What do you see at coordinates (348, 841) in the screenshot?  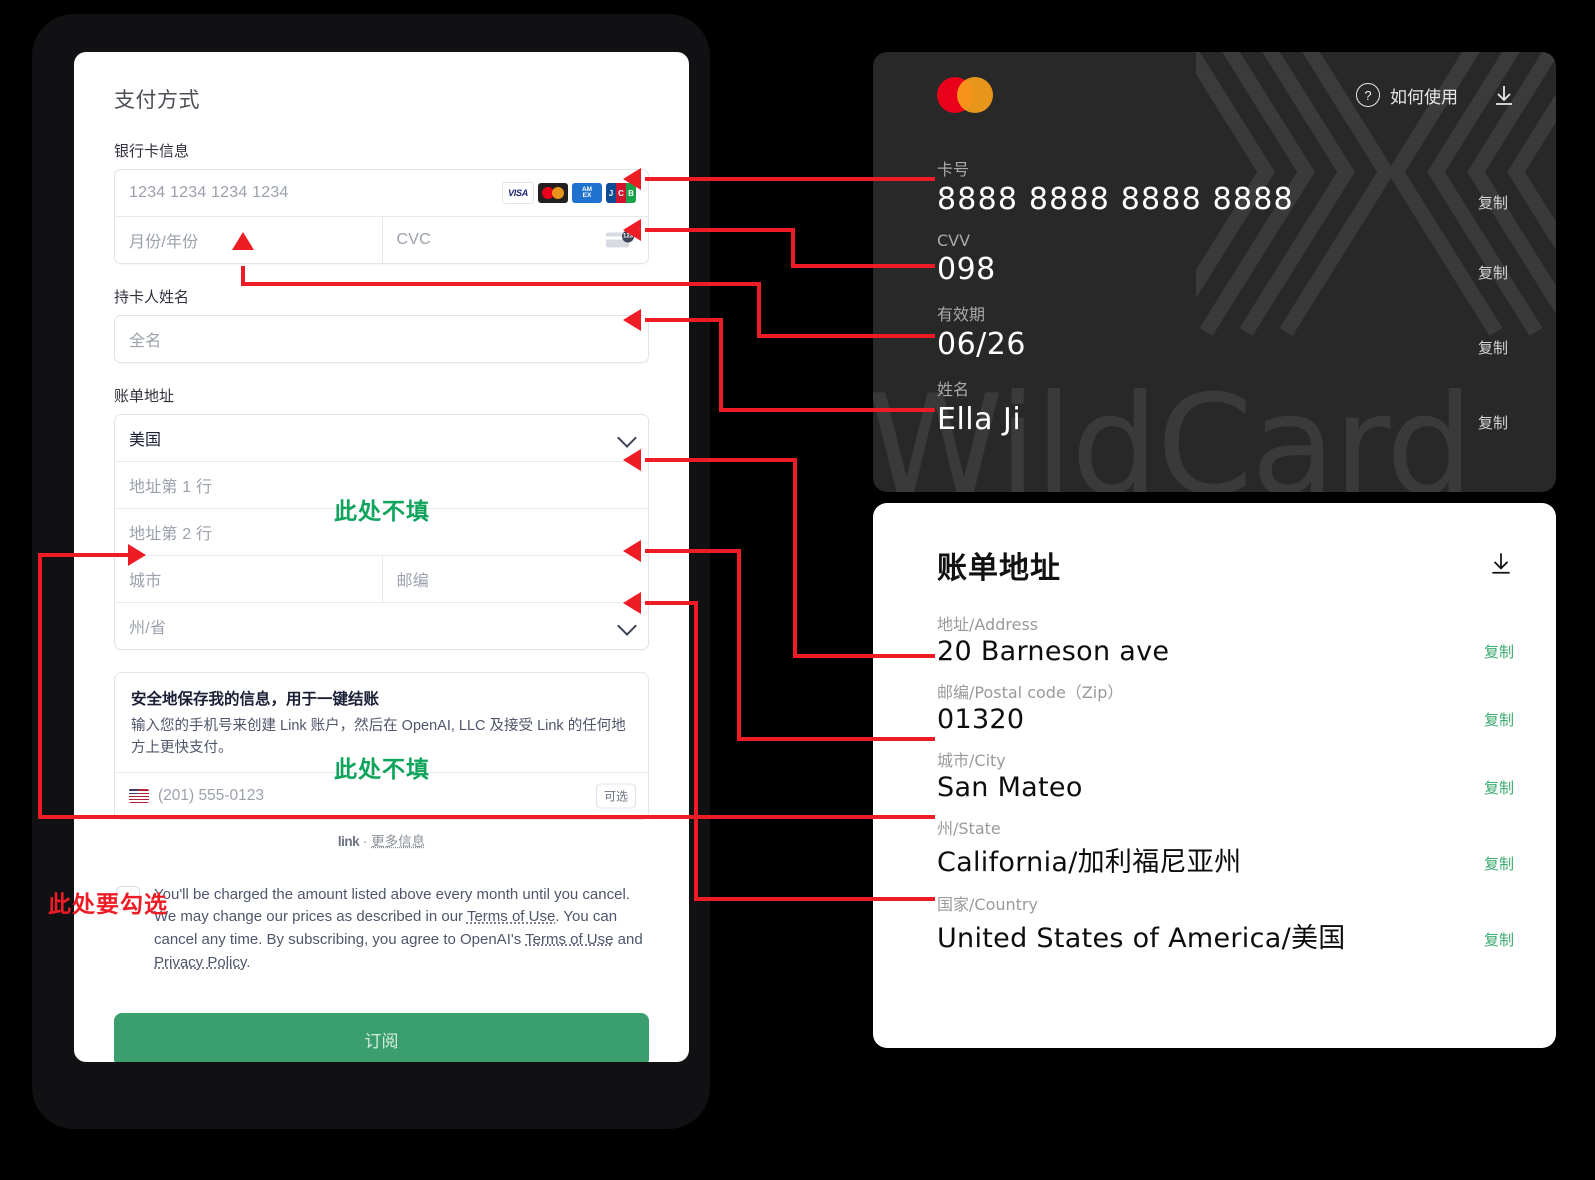 I see `link-brand-logo: link` at bounding box center [348, 841].